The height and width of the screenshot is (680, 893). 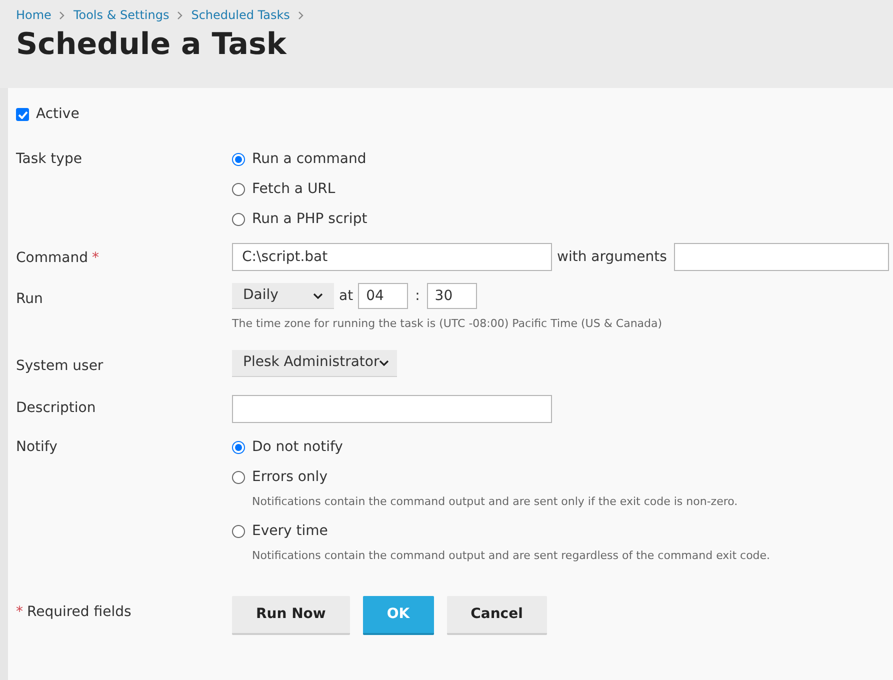 I want to click on arguments-label: with arguments, so click(x=612, y=257).